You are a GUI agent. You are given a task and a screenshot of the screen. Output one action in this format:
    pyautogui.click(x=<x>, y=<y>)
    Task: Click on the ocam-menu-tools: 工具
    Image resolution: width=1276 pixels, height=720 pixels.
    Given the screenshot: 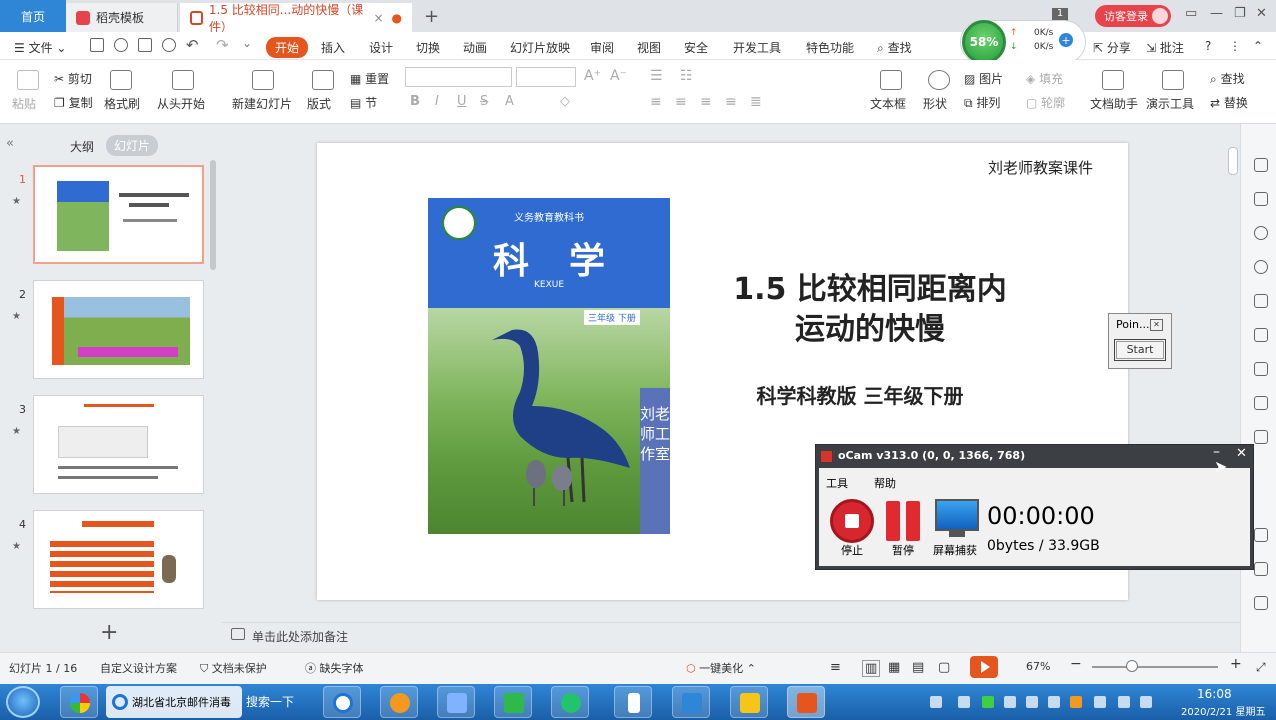 What is the action you would take?
    pyautogui.click(x=837, y=483)
    